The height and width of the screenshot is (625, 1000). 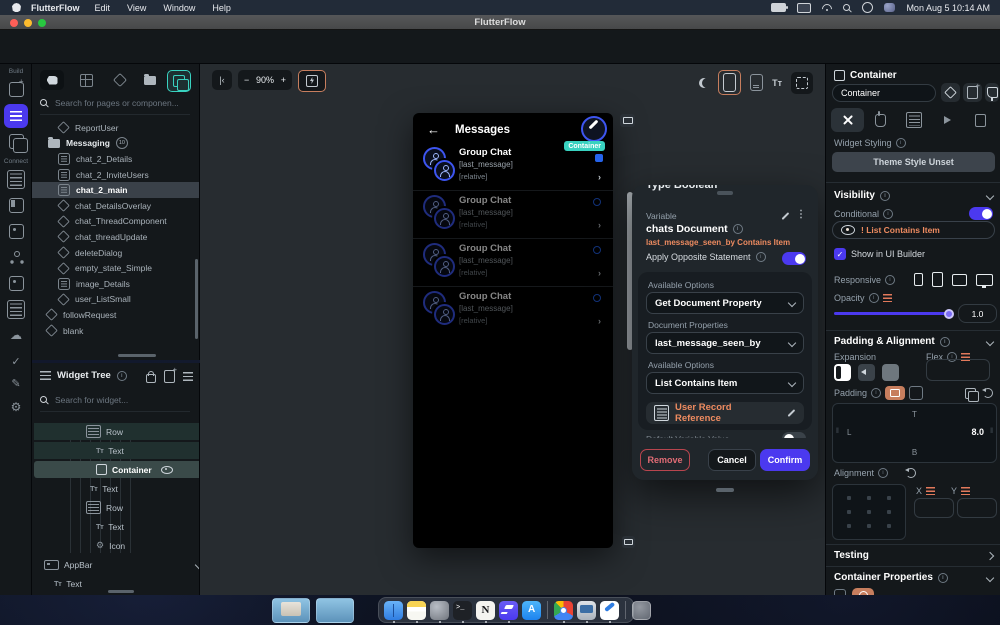 I want to click on page-item: image_Details, so click(x=115, y=284).